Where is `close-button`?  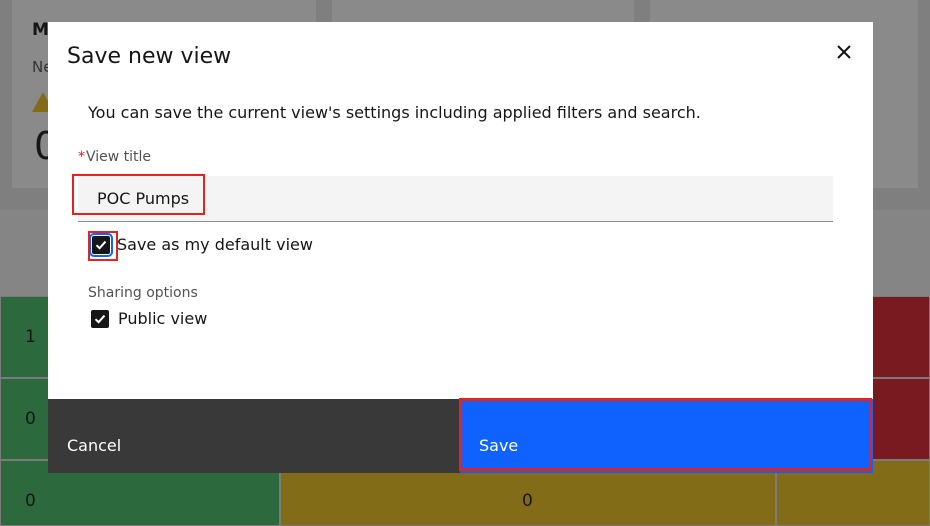
close-button is located at coordinates (844, 52).